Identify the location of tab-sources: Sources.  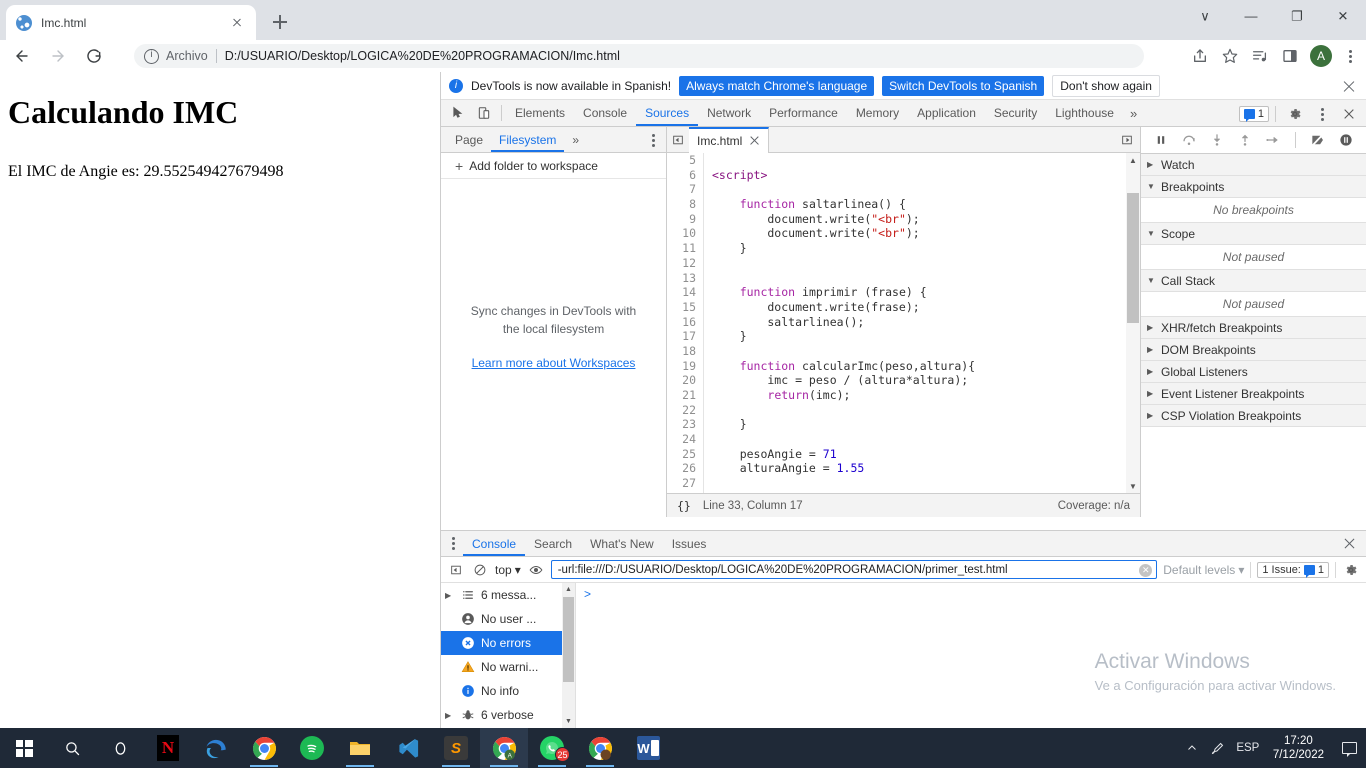
(667, 113).